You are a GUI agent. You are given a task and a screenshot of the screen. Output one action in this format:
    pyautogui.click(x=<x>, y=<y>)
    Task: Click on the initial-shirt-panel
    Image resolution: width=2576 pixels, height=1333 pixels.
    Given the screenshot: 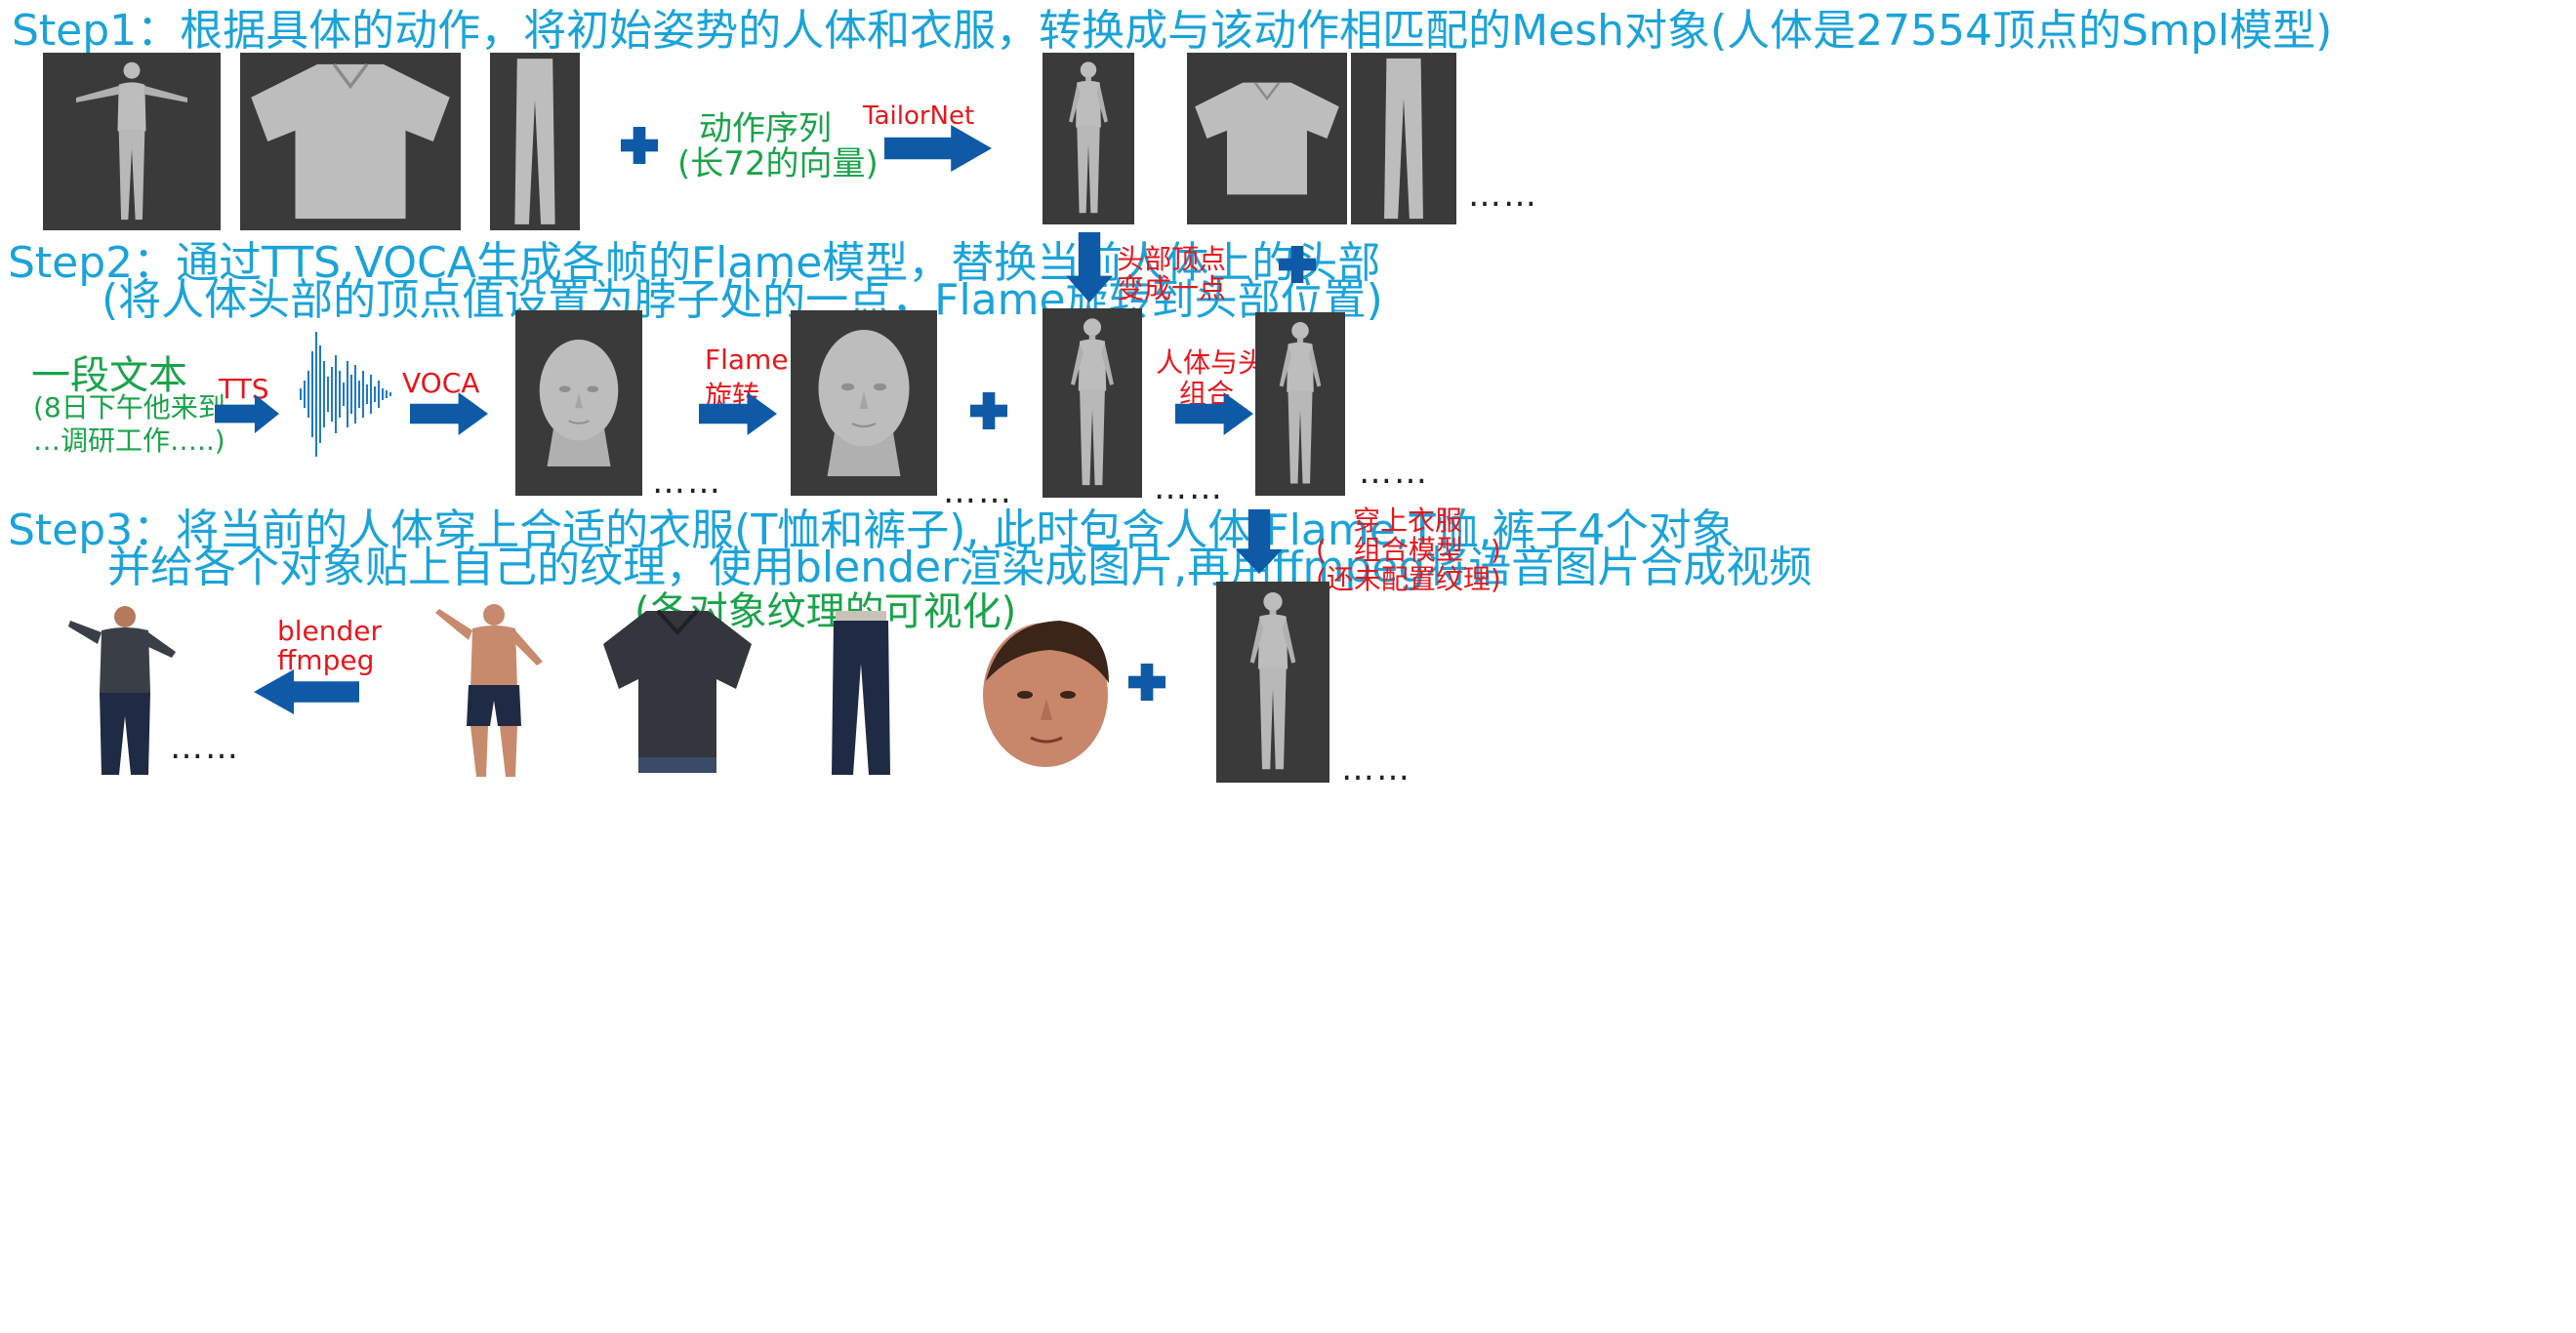 What is the action you would take?
    pyautogui.click(x=350, y=141)
    